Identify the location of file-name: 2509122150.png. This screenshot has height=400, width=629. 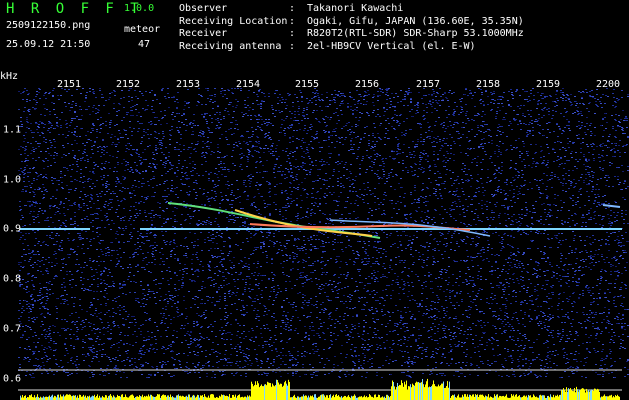
(48, 25).